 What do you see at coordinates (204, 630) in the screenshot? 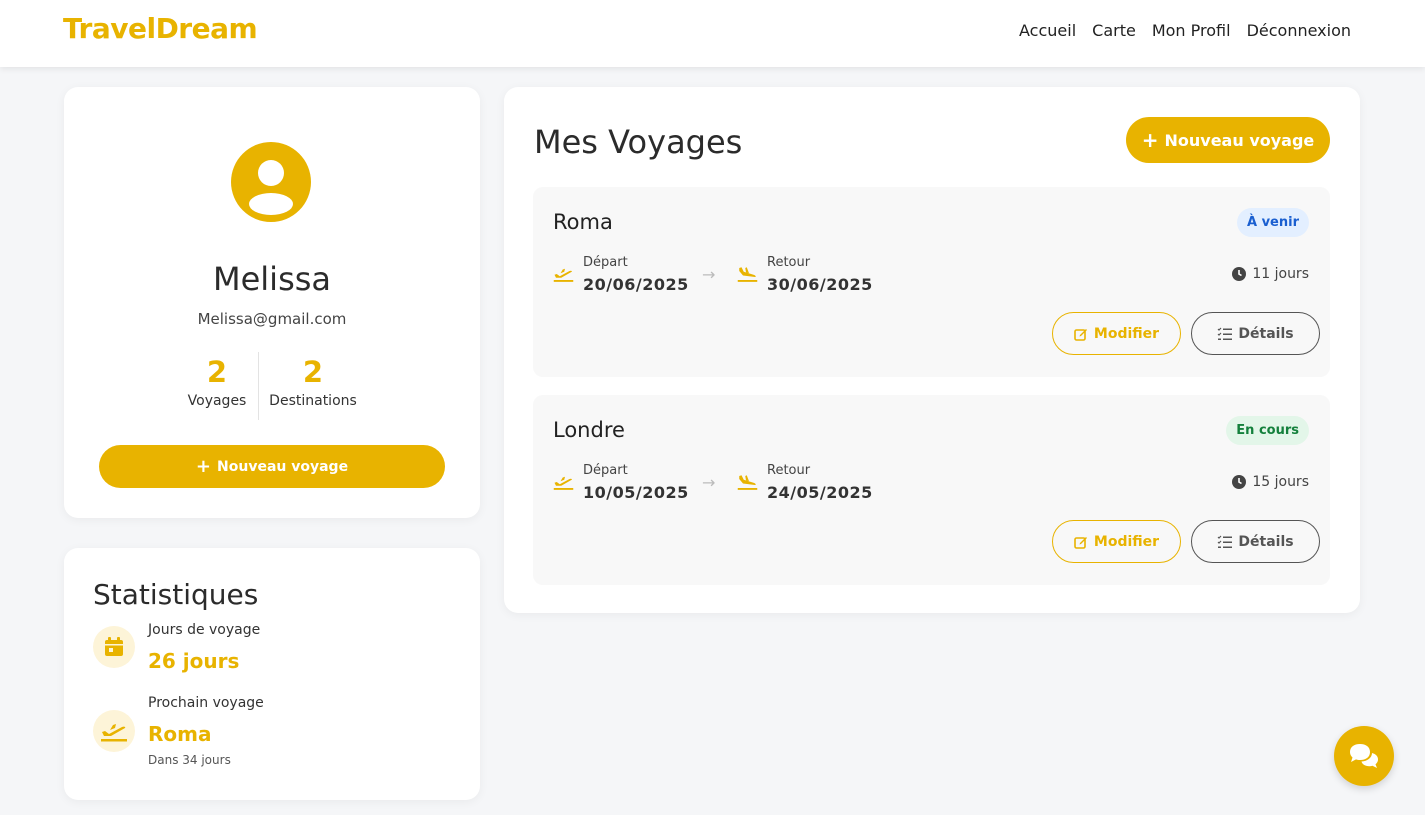
I see `travel-days-label: Jours de voyage` at bounding box center [204, 630].